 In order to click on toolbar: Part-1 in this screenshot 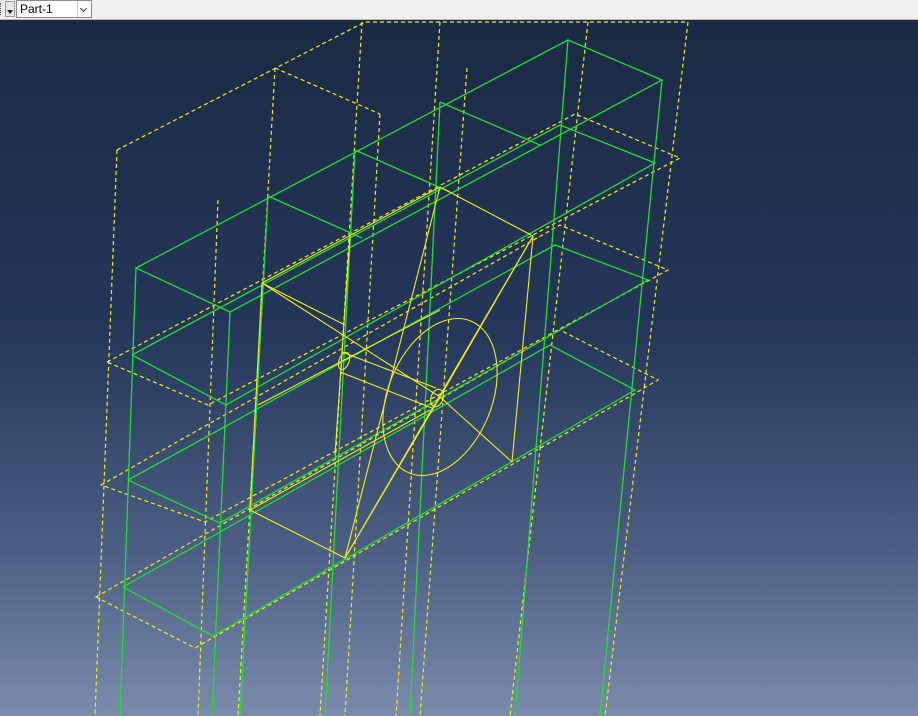, I will do `click(459, 10)`.